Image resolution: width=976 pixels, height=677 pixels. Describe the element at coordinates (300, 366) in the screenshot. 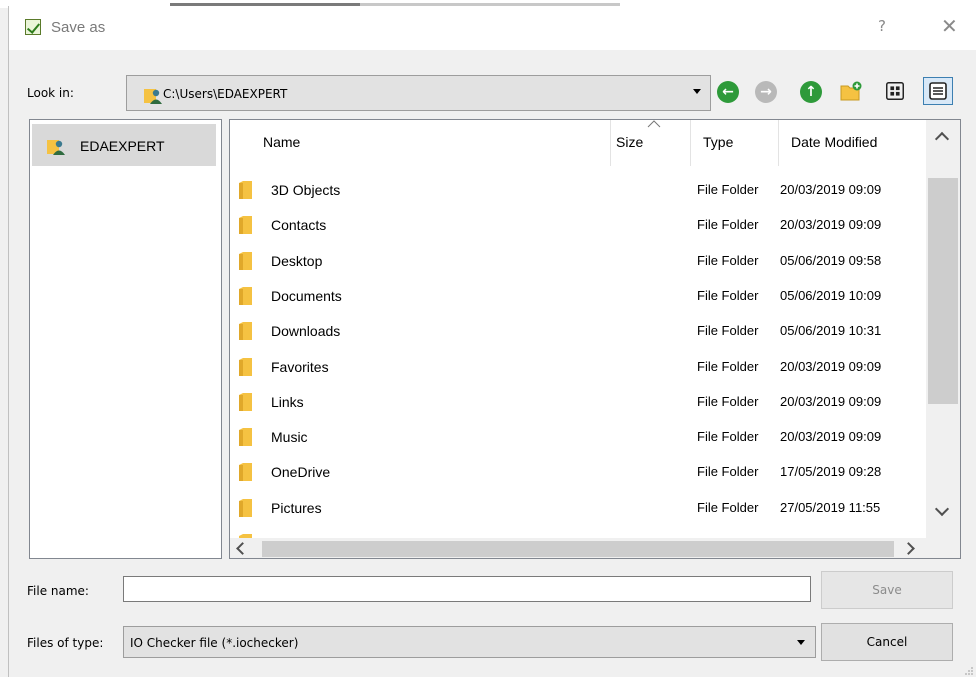

I see `file-name-cell: Favorites` at that location.